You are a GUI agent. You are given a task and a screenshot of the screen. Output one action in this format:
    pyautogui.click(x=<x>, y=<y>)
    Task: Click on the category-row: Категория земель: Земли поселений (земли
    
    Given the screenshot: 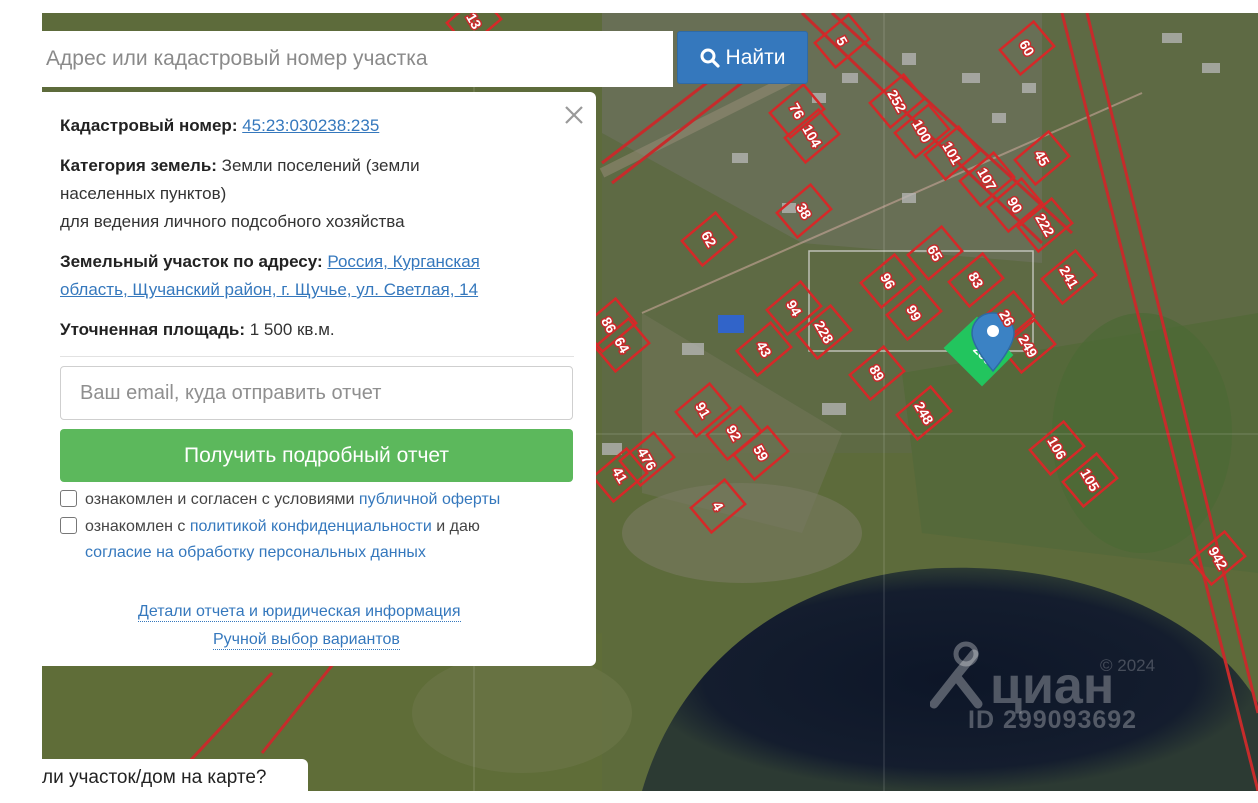 What is the action you would take?
    pyautogui.click(x=240, y=166)
    